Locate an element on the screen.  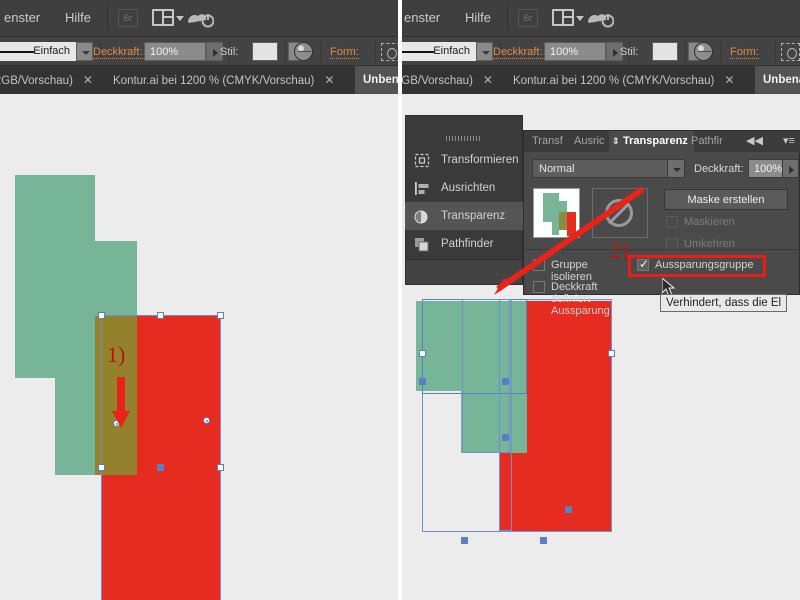
style-label: Stil: is located at coordinates (629, 52).